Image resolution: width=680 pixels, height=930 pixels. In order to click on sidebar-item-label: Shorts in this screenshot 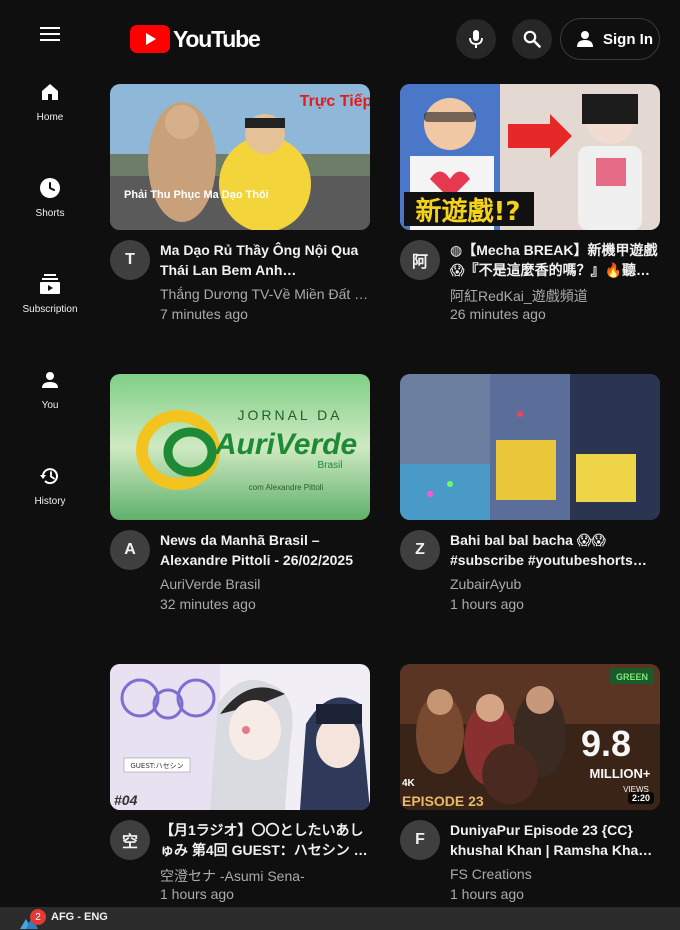, I will do `click(50, 213)`.